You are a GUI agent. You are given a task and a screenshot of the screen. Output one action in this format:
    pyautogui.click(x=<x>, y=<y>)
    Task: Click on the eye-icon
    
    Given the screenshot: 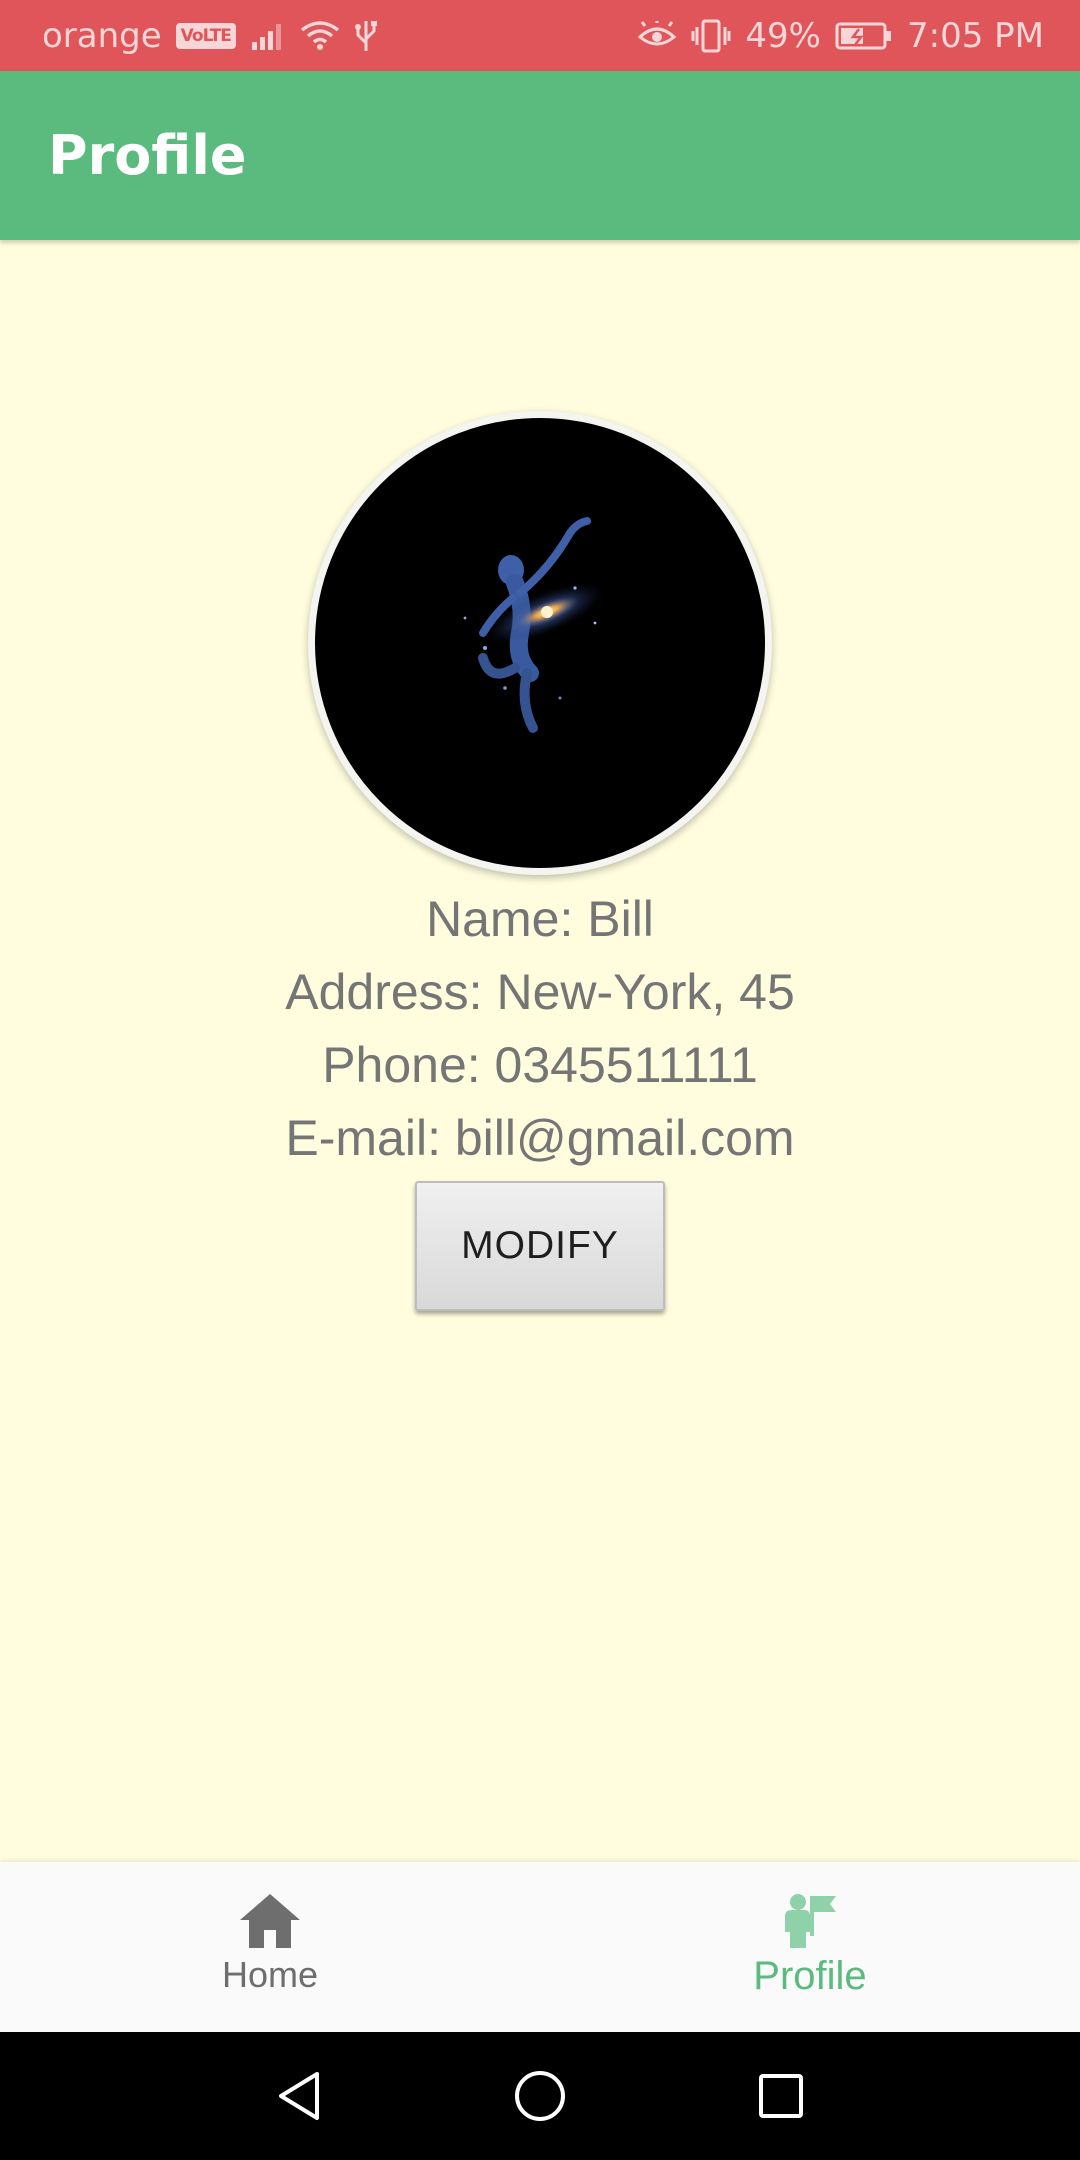 What is the action you would take?
    pyautogui.click(x=657, y=35)
    